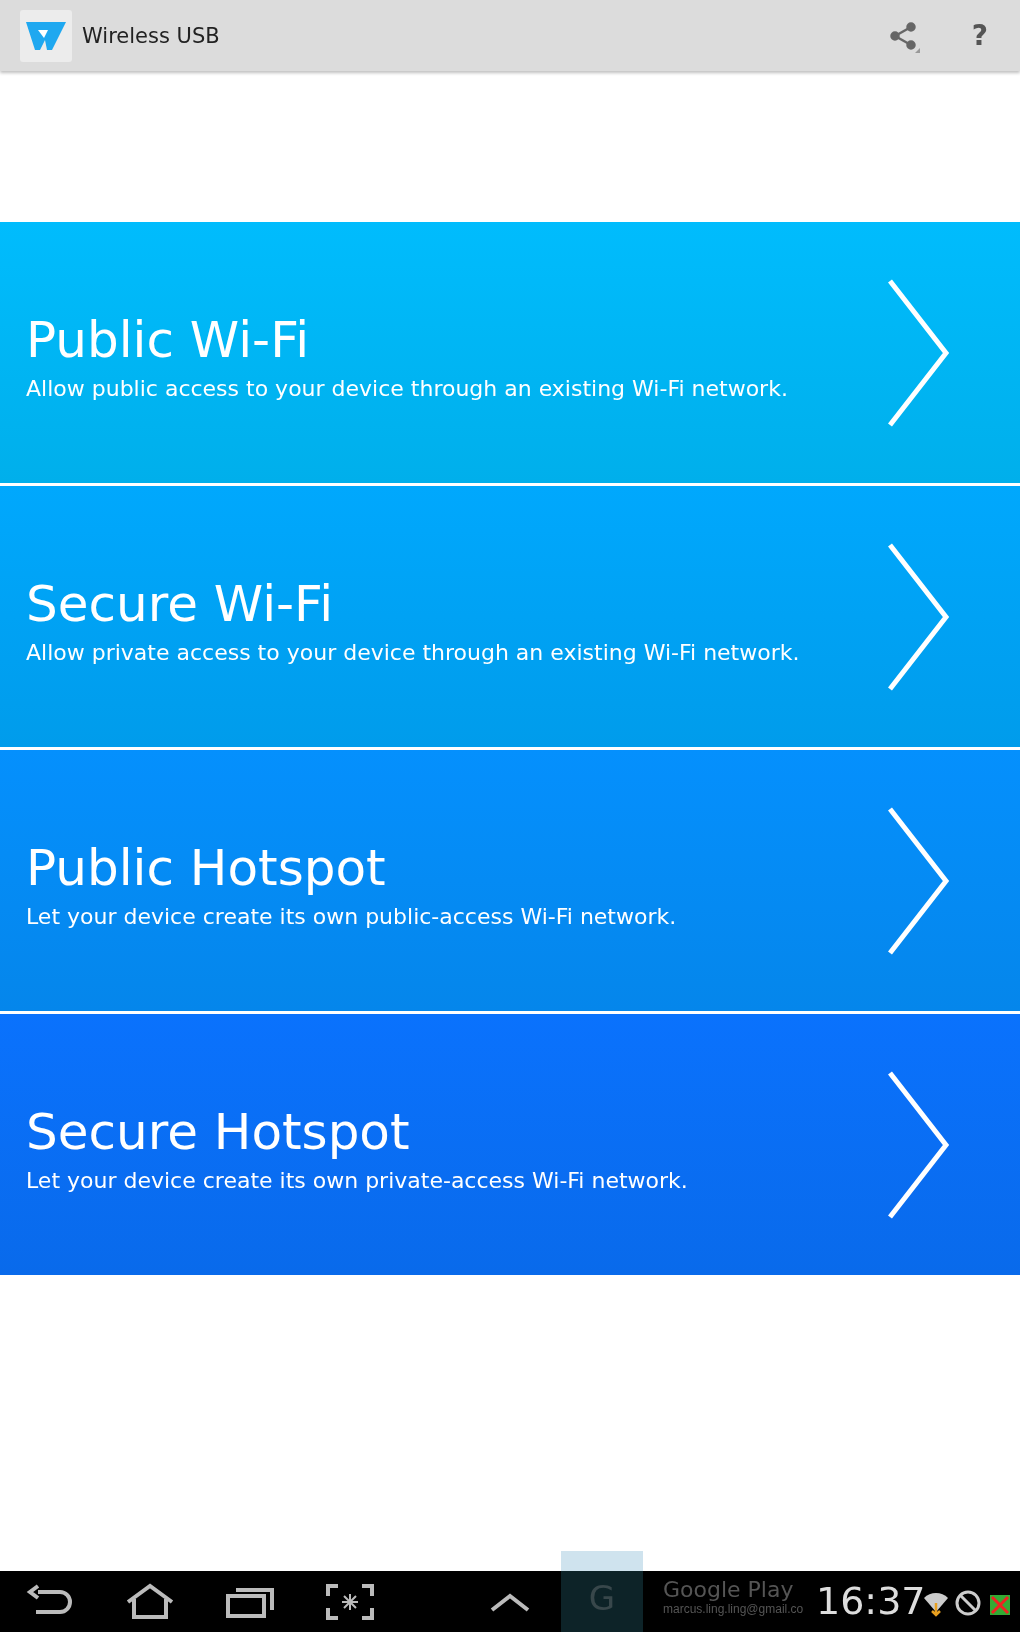 The width and height of the screenshot is (1020, 1632). I want to click on option-title: Public Hotspot, so click(206, 868).